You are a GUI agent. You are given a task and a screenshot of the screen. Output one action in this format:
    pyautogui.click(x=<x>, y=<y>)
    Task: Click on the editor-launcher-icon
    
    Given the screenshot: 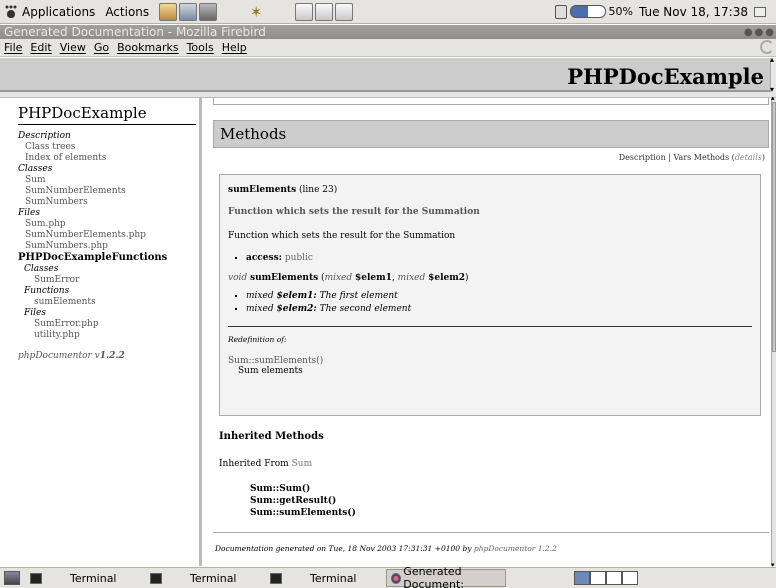 What is the action you would take?
    pyautogui.click(x=324, y=11)
    